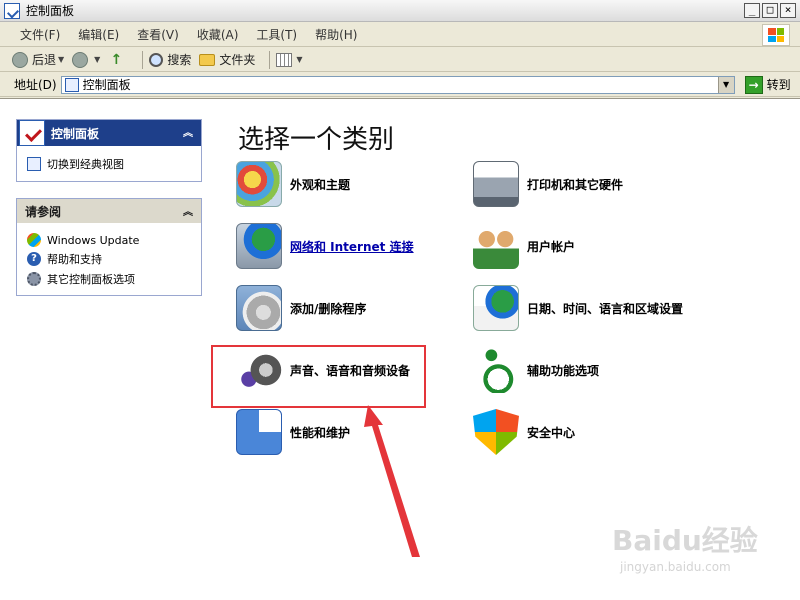 This screenshot has width=800, height=600. Describe the element at coordinates (400, 60) in the screenshot. I see `toolbar: 后退 ▼ ▼ ↑ 搜索 文件夹 ▼` at that location.